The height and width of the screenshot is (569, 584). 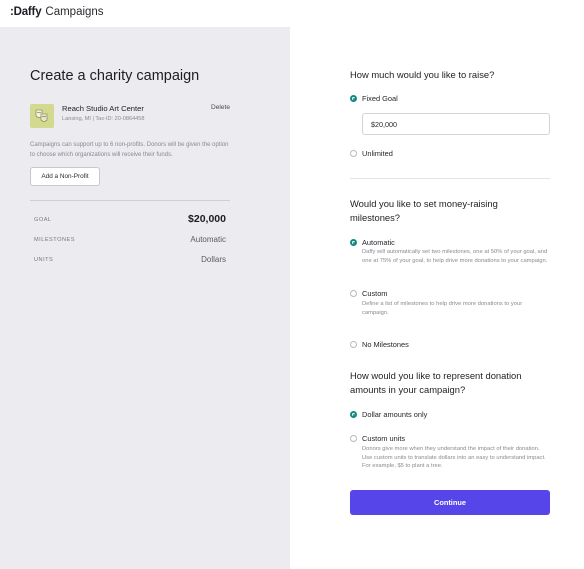 I want to click on goal-question: How much would you like to raise?, so click(x=422, y=74).